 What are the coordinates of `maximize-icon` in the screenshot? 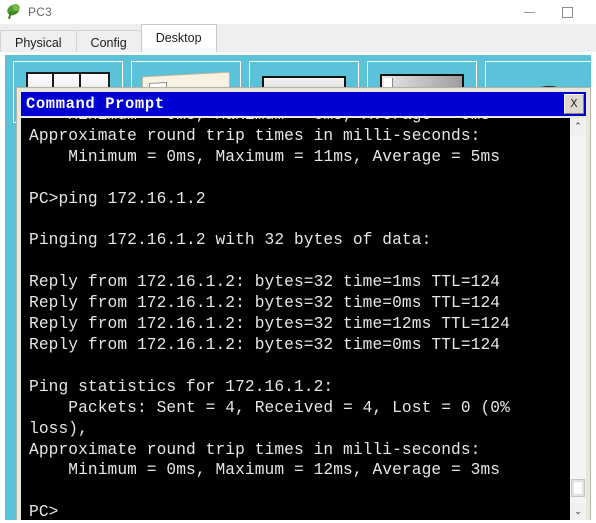 It's located at (567, 12).